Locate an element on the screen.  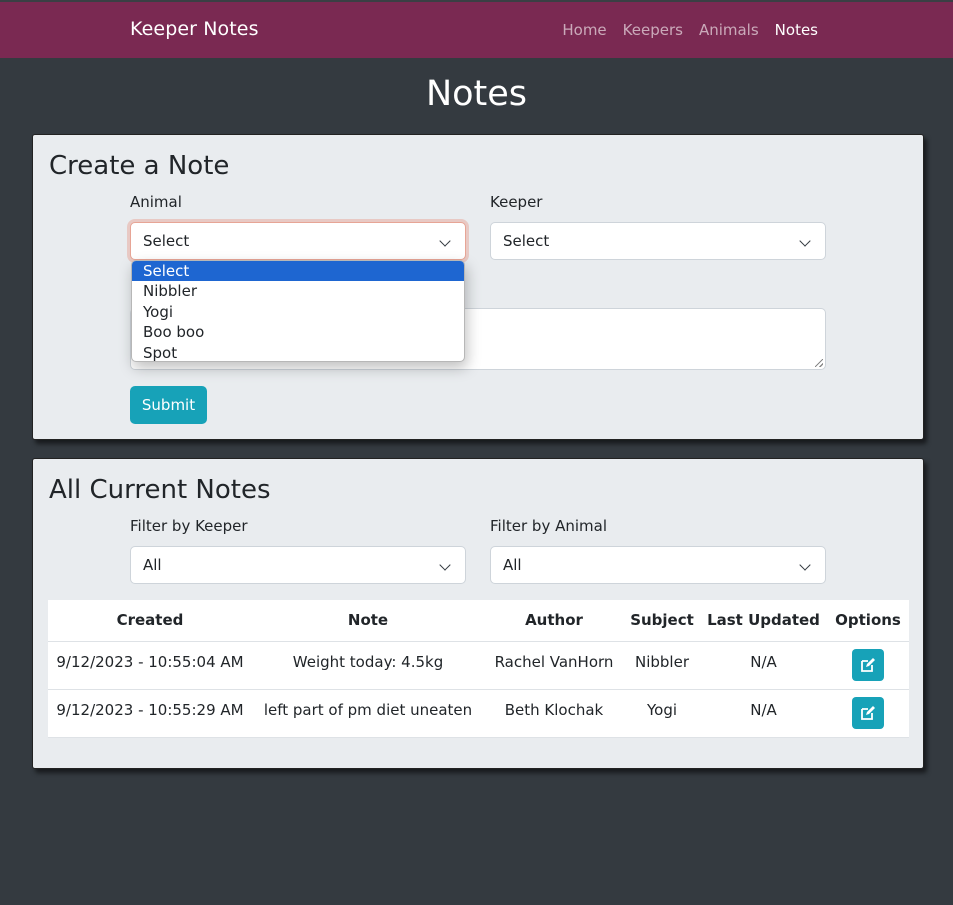
animal-select-value: Select is located at coordinates (166, 241).